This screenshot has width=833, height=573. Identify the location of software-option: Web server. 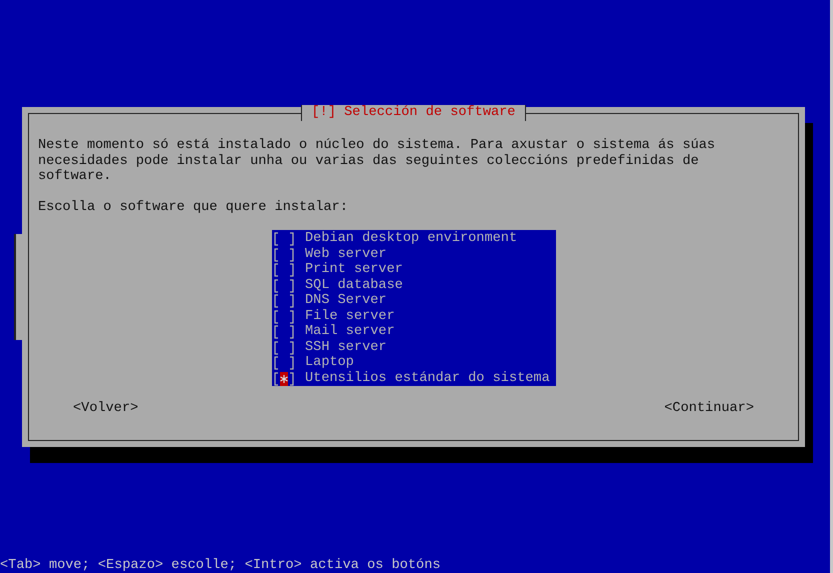
(346, 254).